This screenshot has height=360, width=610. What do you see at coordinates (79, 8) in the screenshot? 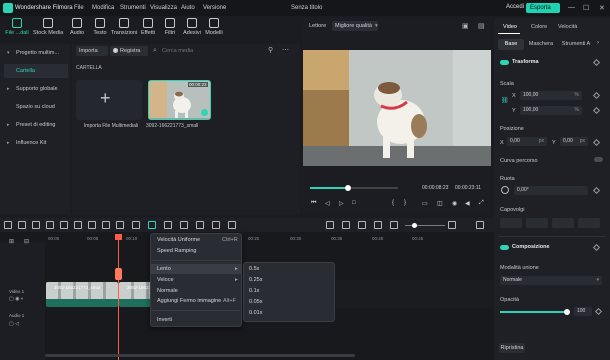
I see `menu-file: File` at bounding box center [79, 8].